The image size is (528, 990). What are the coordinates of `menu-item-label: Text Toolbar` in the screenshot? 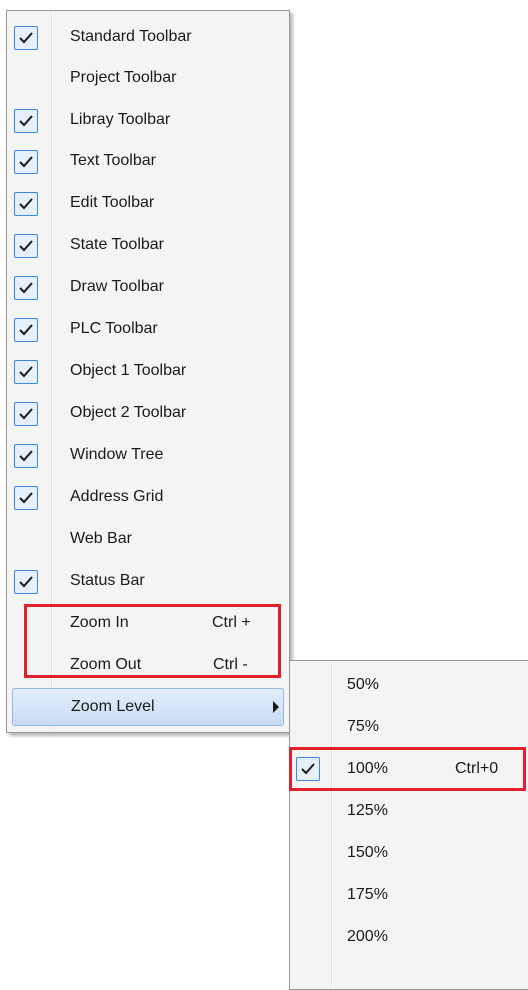 It's located at (113, 160).